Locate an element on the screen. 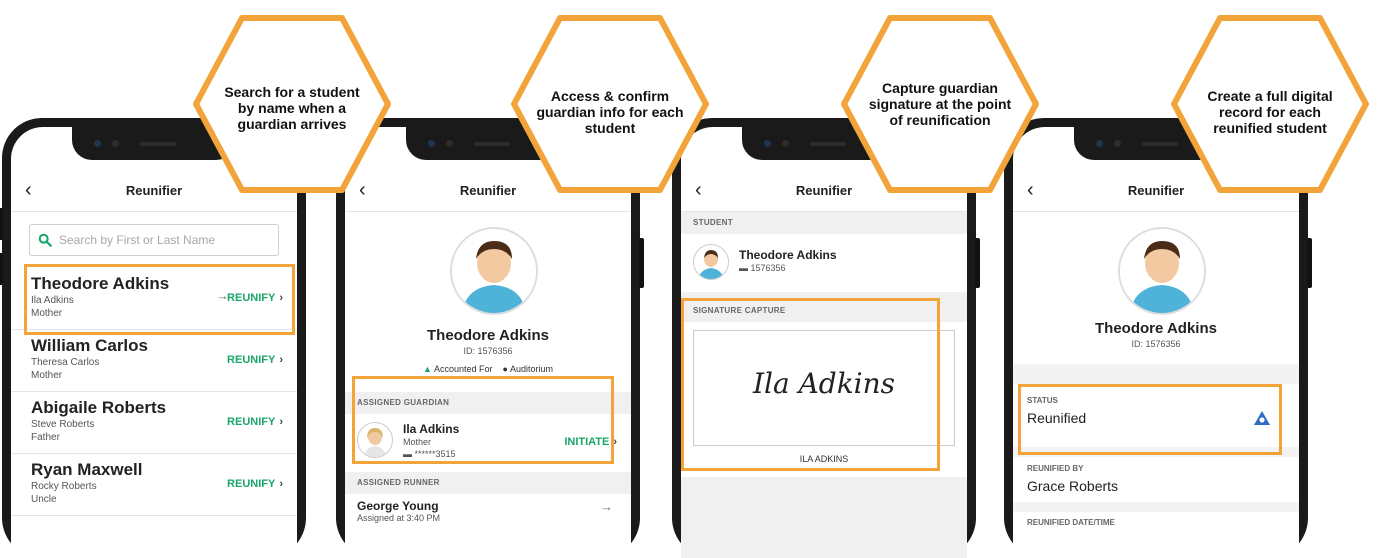  accounted-triangle-icon: ▲ is located at coordinates (427, 369).